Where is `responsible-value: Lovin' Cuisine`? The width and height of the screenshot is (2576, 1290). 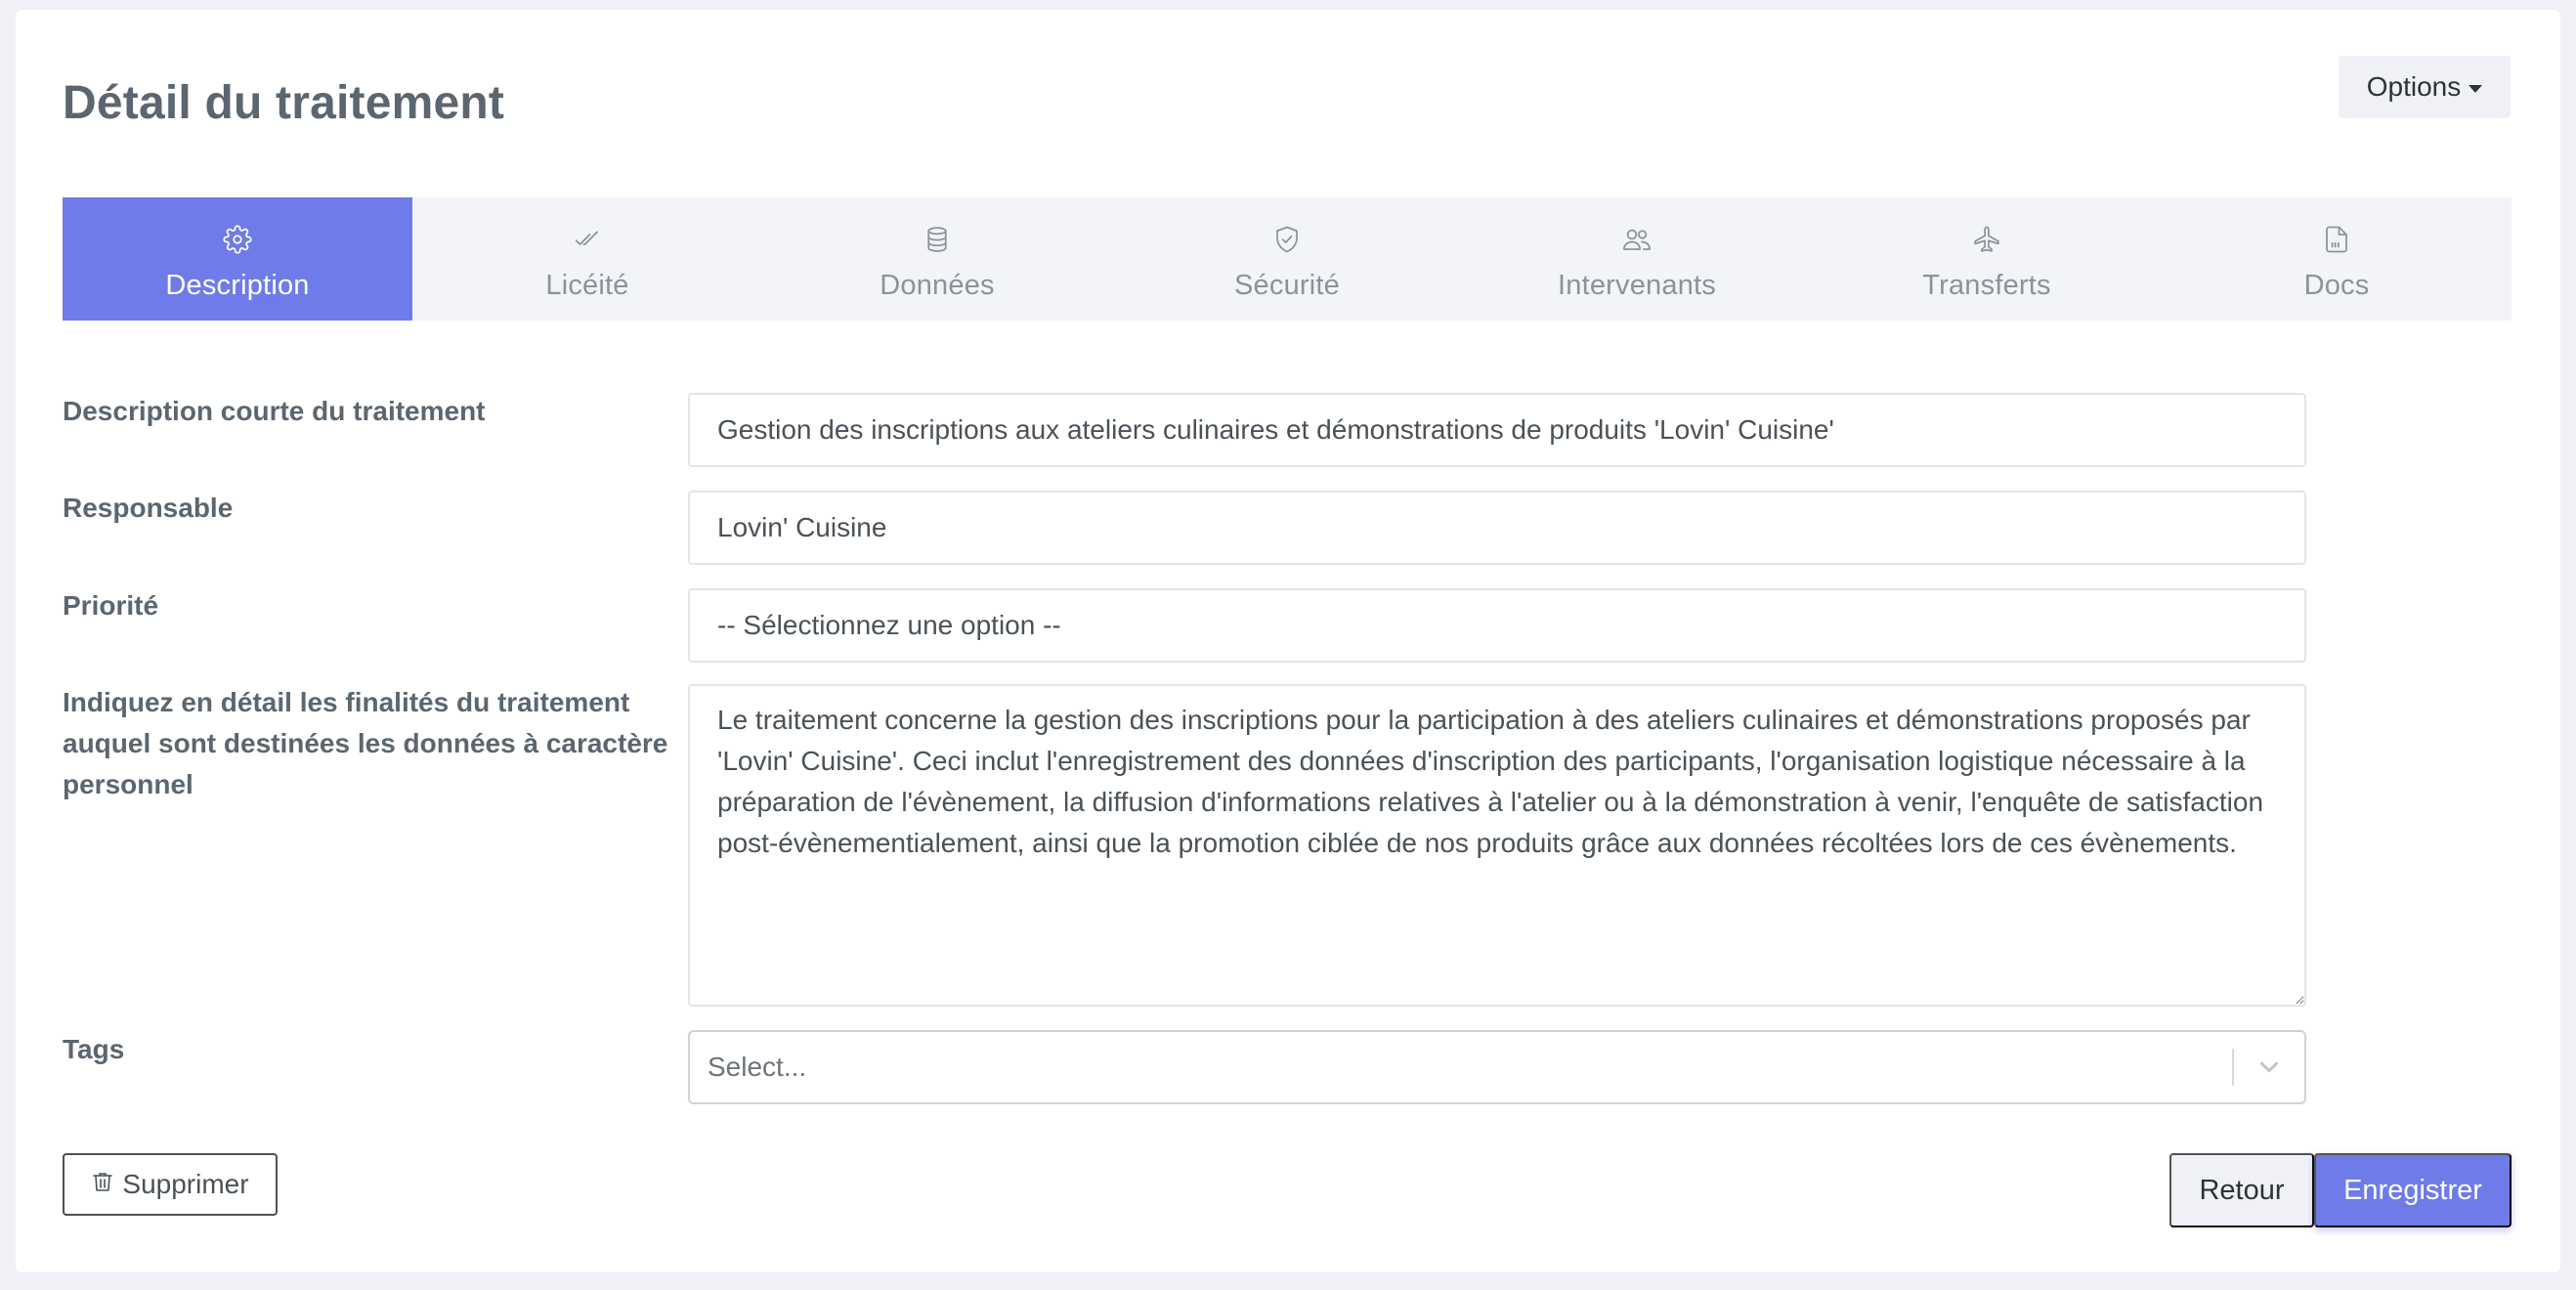 responsible-value: Lovin' Cuisine is located at coordinates (802, 527).